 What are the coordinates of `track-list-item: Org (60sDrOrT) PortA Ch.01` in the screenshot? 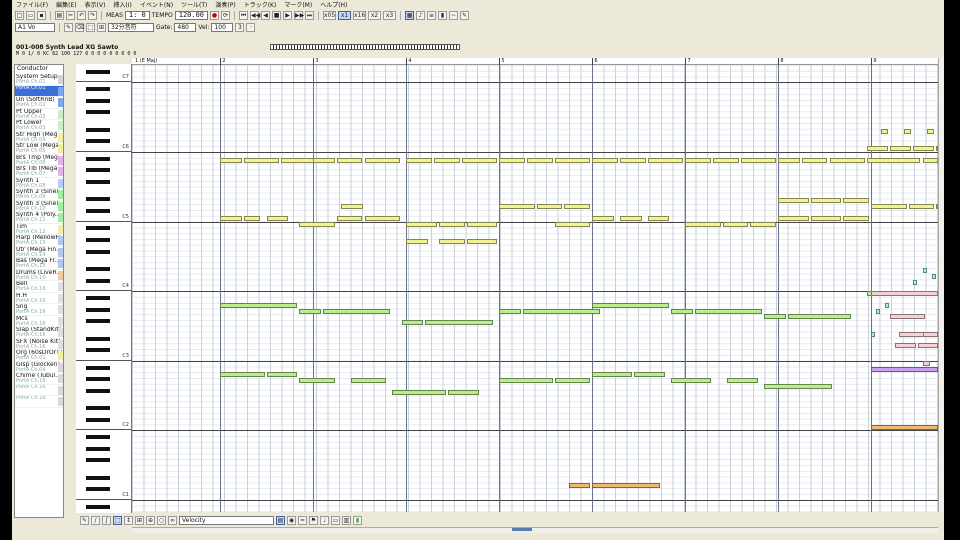 It's located at (39, 356).